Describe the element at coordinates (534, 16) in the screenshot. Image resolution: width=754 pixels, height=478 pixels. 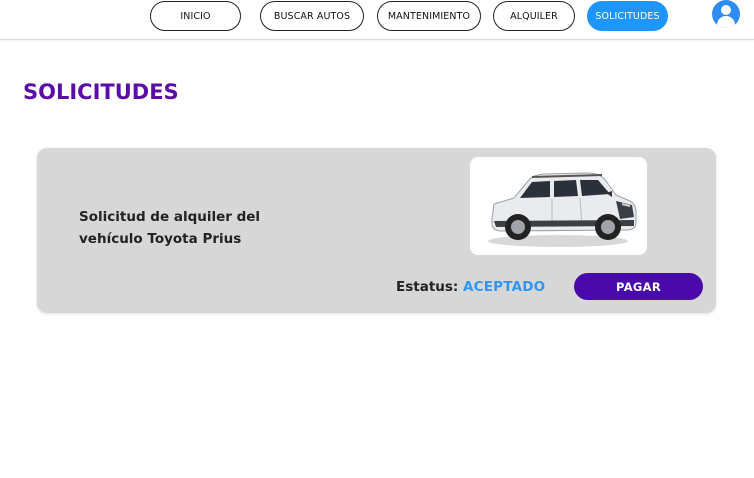
I see `nav-alquiler-button: ALQUILER` at that location.